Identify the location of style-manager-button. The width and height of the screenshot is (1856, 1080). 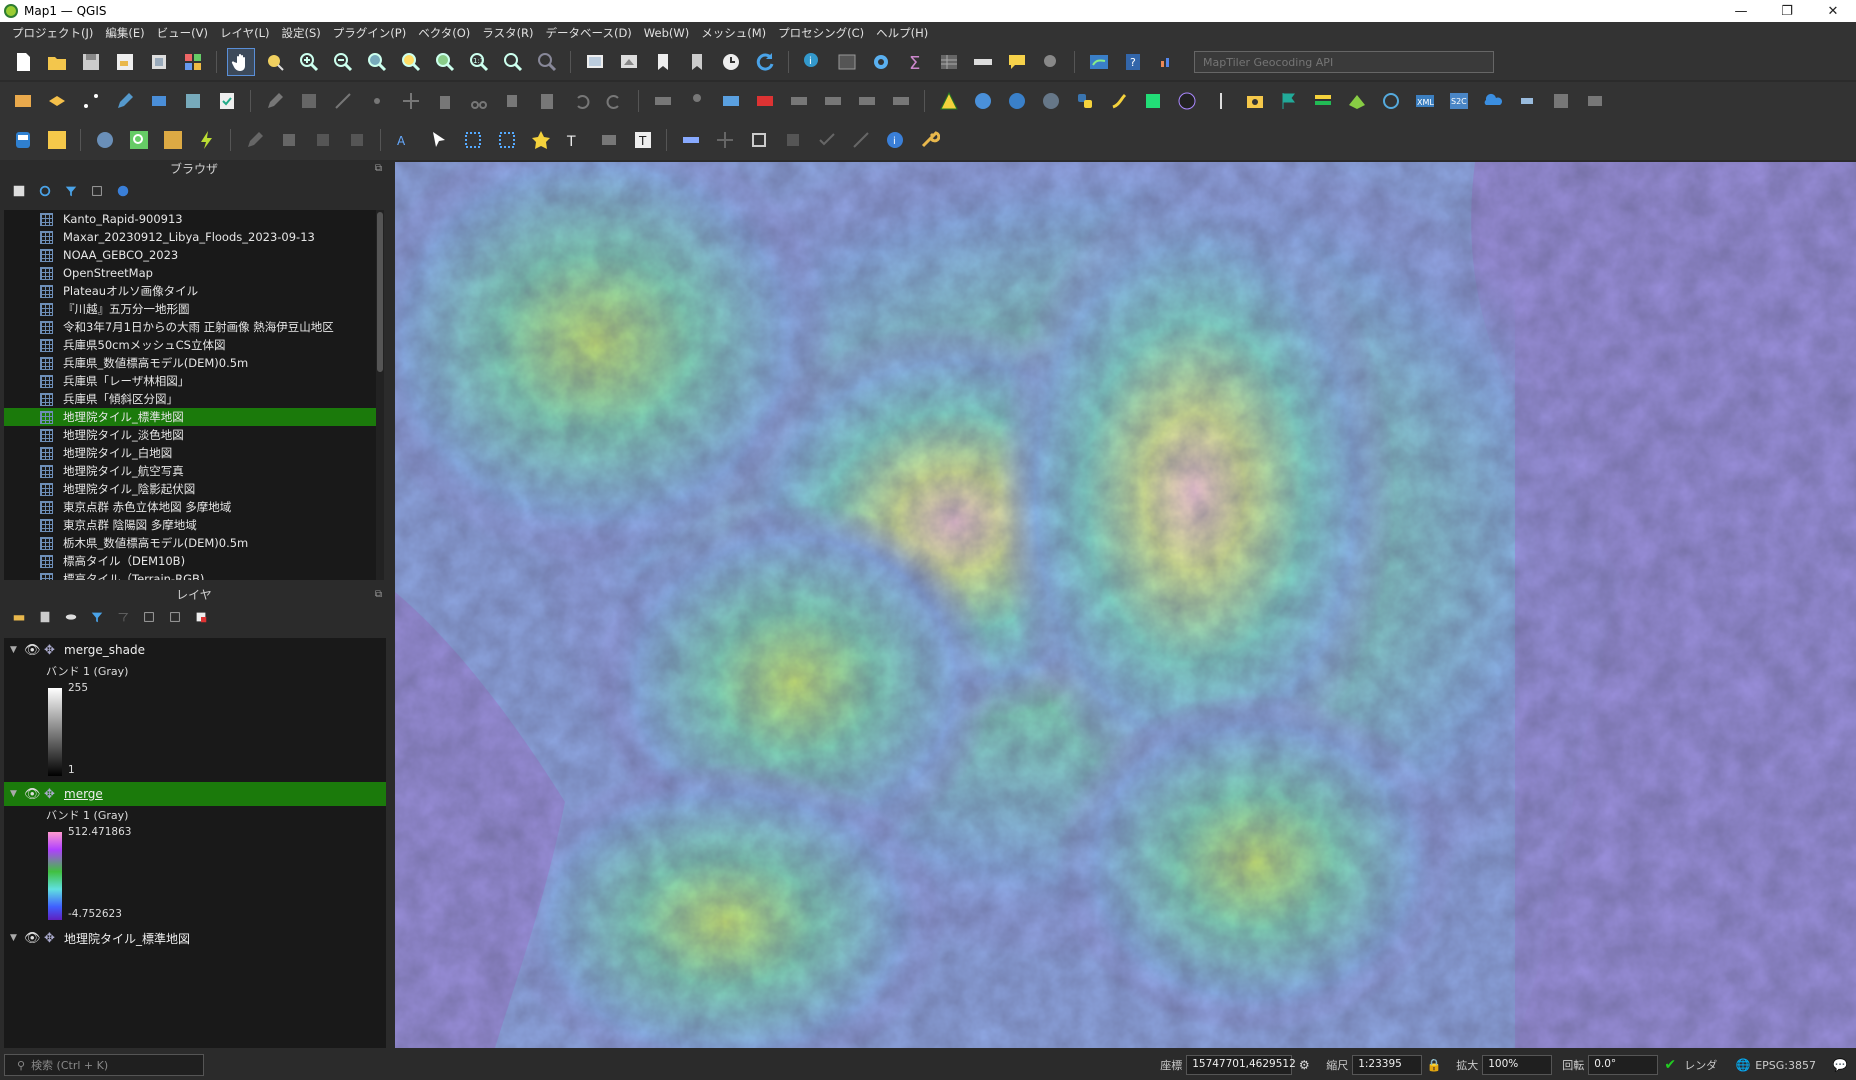
(193, 62).